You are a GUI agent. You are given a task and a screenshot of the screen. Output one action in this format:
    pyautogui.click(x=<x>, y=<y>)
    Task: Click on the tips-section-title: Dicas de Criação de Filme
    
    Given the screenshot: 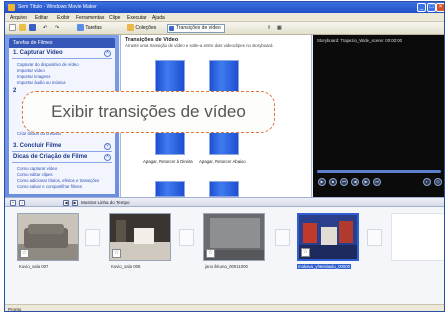 What is the action you would take?
    pyautogui.click(x=50, y=157)
    